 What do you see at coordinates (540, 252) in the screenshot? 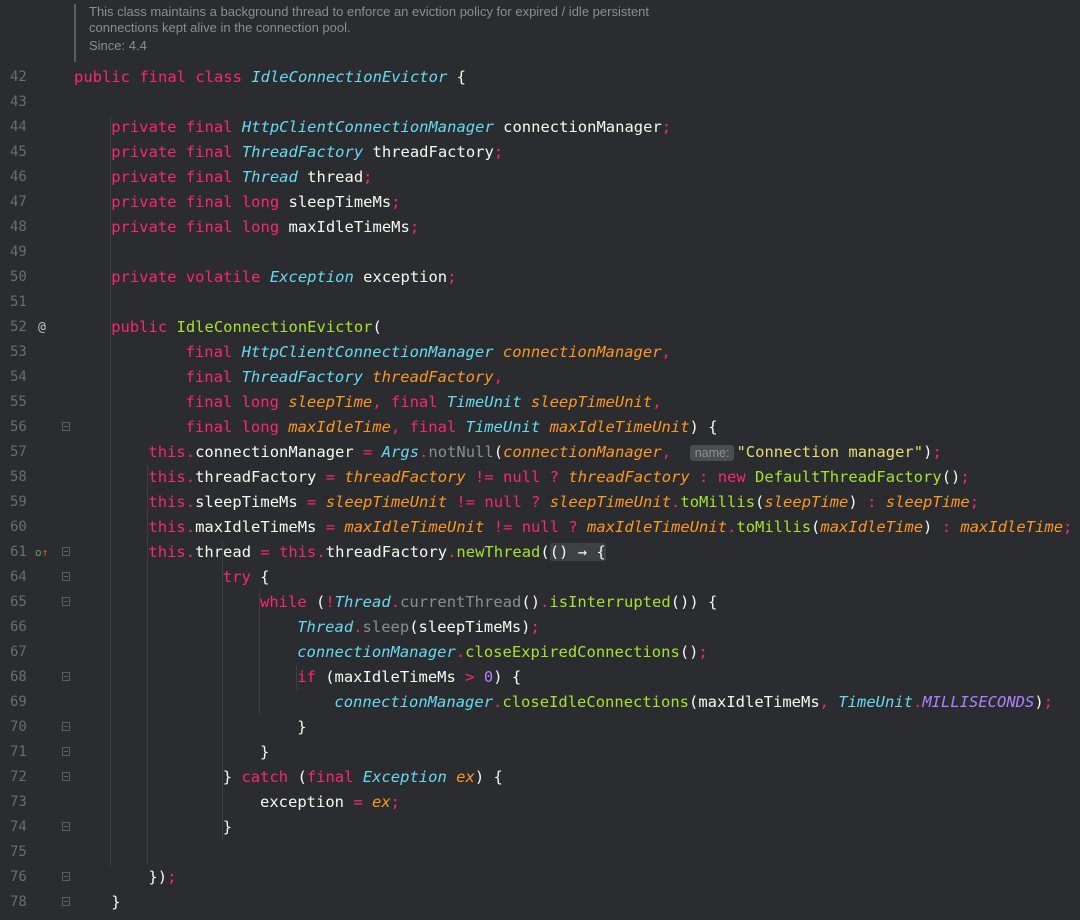
I see `code-line: 49` at bounding box center [540, 252].